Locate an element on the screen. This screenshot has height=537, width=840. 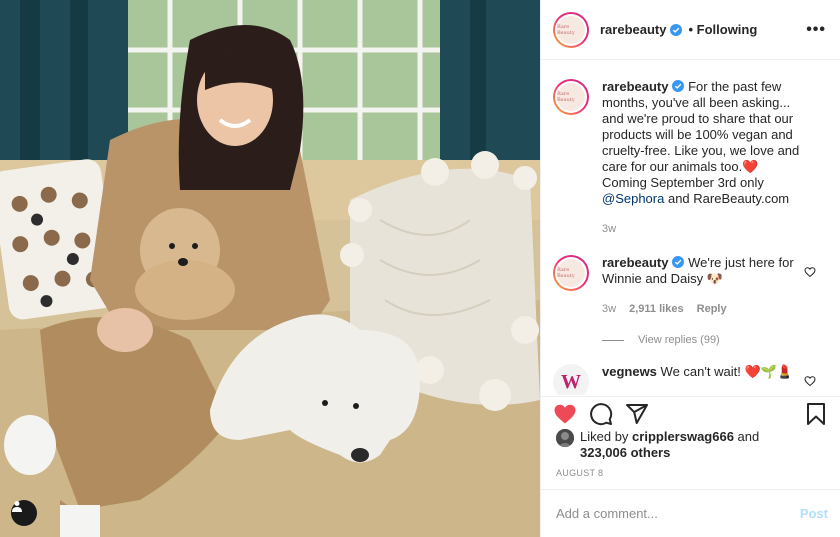
heart-emoji: ❤️ is located at coordinates (750, 166).